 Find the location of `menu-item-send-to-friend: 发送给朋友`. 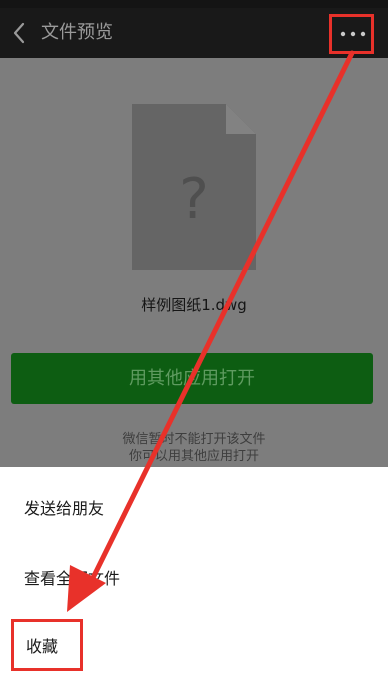

menu-item-send-to-friend: 发送给朋友 is located at coordinates (64, 507).